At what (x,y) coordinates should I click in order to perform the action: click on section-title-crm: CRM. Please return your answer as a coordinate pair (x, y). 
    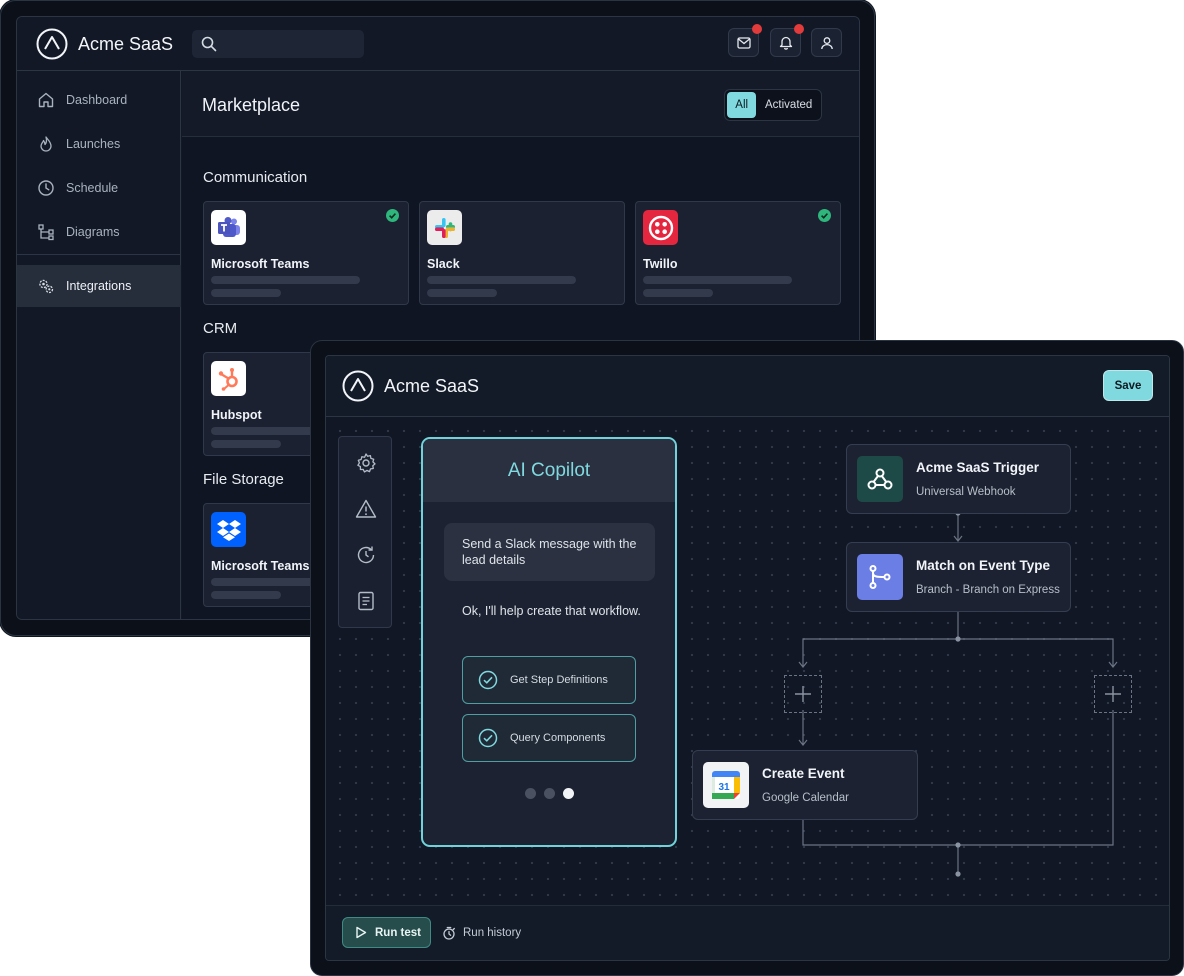
    Looking at the image, I should click on (220, 328).